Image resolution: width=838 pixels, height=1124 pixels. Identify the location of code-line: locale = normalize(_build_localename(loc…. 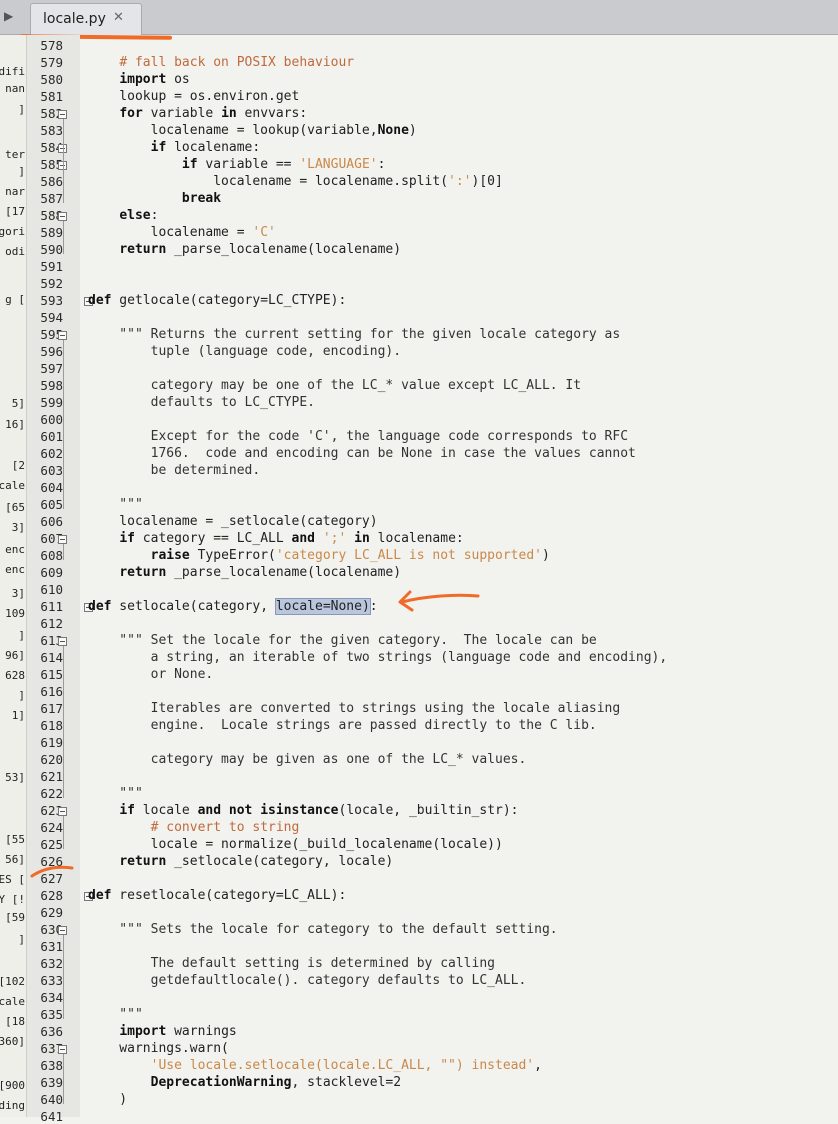
(295, 845).